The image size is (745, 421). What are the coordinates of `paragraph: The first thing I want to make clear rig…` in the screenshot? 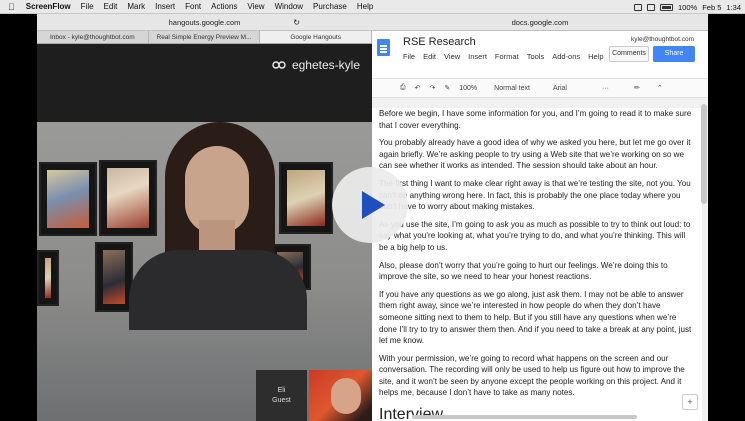 It's located at (535, 195).